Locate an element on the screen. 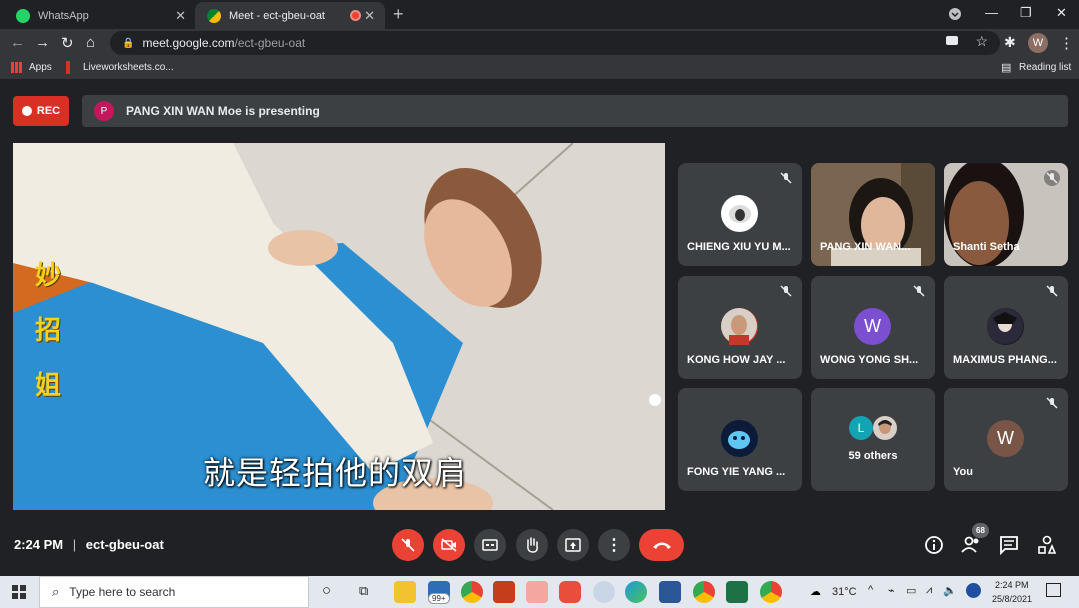 The width and height of the screenshot is (1079, 608). mail-badge: 99+ is located at coordinates (439, 598).